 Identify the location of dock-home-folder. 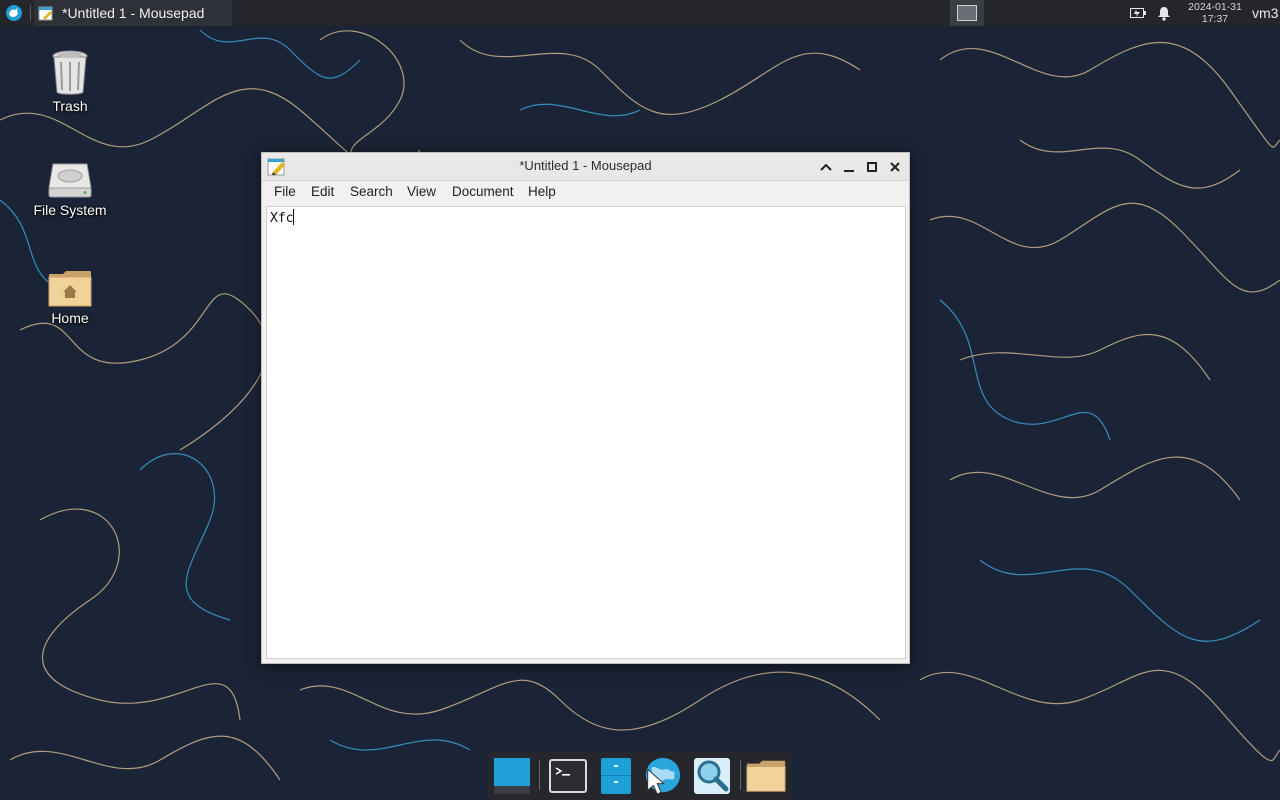
(766, 776).